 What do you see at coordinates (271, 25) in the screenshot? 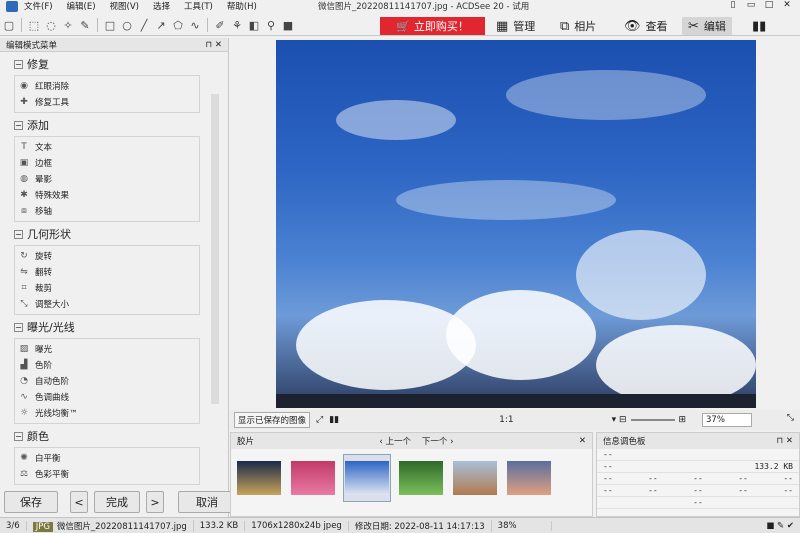
I see `eyedropper-icon: ⚲` at bounding box center [271, 25].